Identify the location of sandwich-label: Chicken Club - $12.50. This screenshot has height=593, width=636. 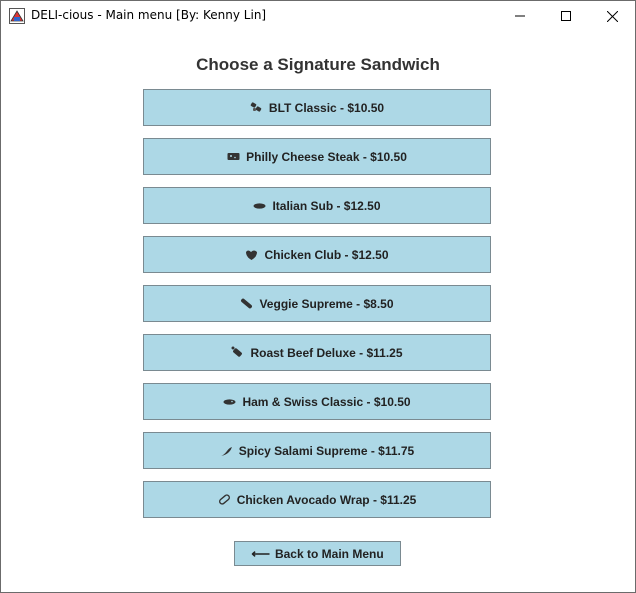
(326, 254).